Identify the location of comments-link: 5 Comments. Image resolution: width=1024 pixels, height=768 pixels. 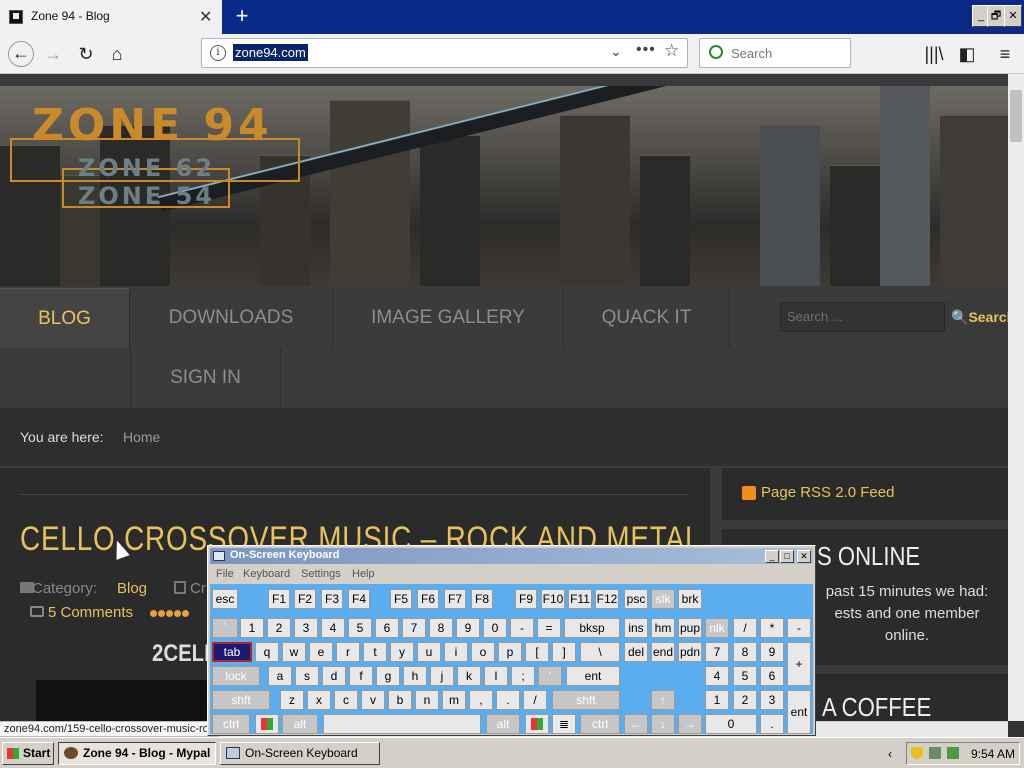
(90, 612).